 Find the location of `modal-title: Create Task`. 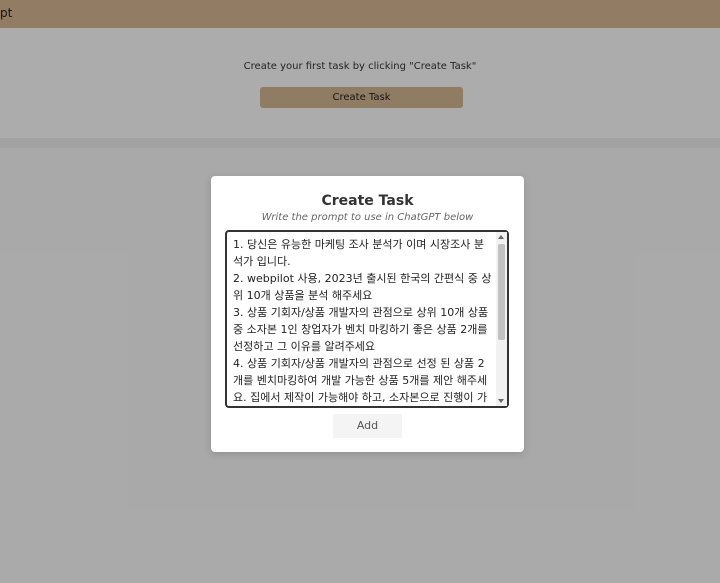

modal-title: Create Task is located at coordinates (367, 201).